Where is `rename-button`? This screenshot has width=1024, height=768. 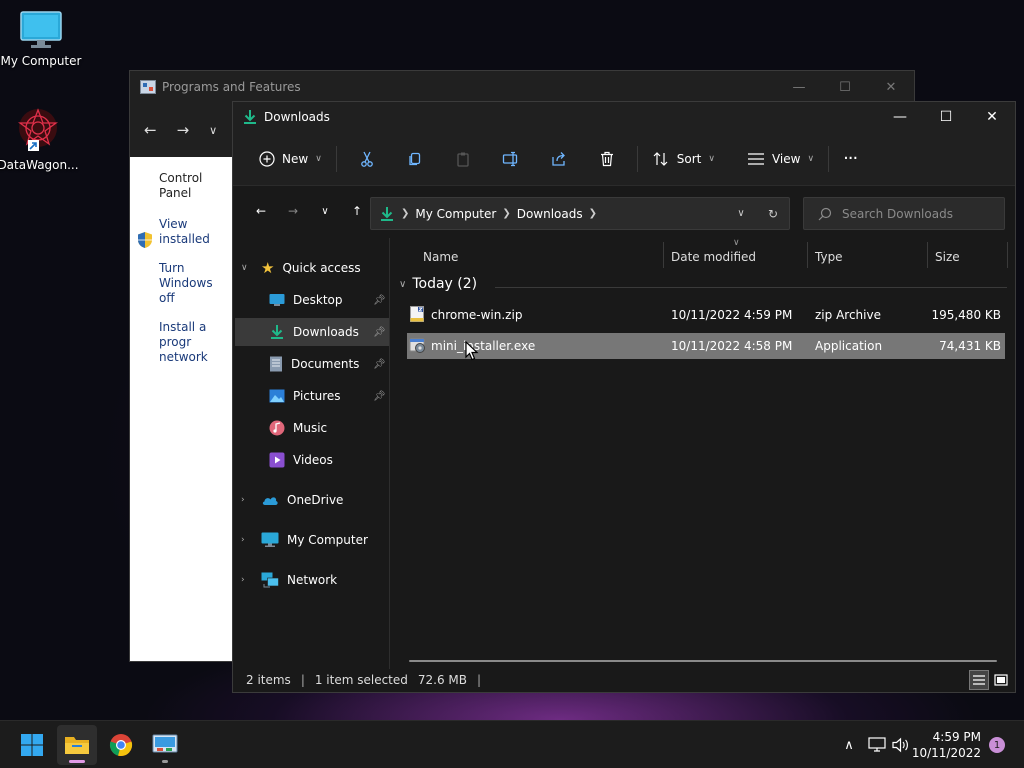
rename-button is located at coordinates (511, 159).